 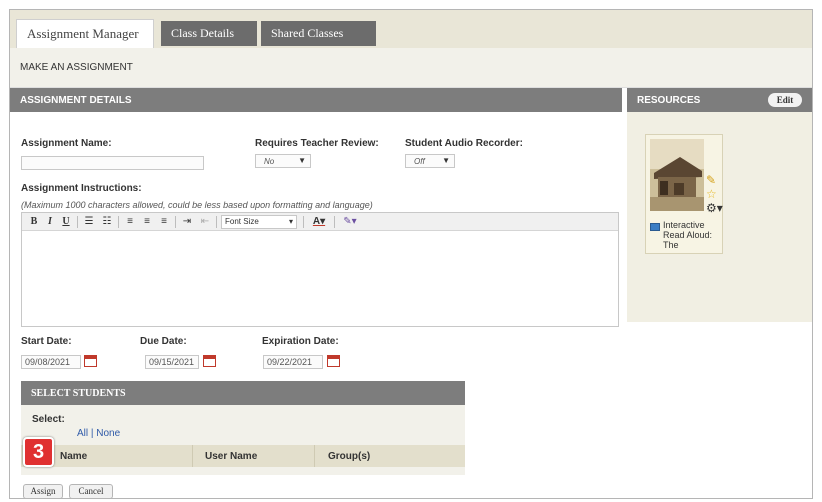 What do you see at coordinates (316, 100) in the screenshot?
I see `assignment-details-header: ASSIGNMENT DETAILS` at bounding box center [316, 100].